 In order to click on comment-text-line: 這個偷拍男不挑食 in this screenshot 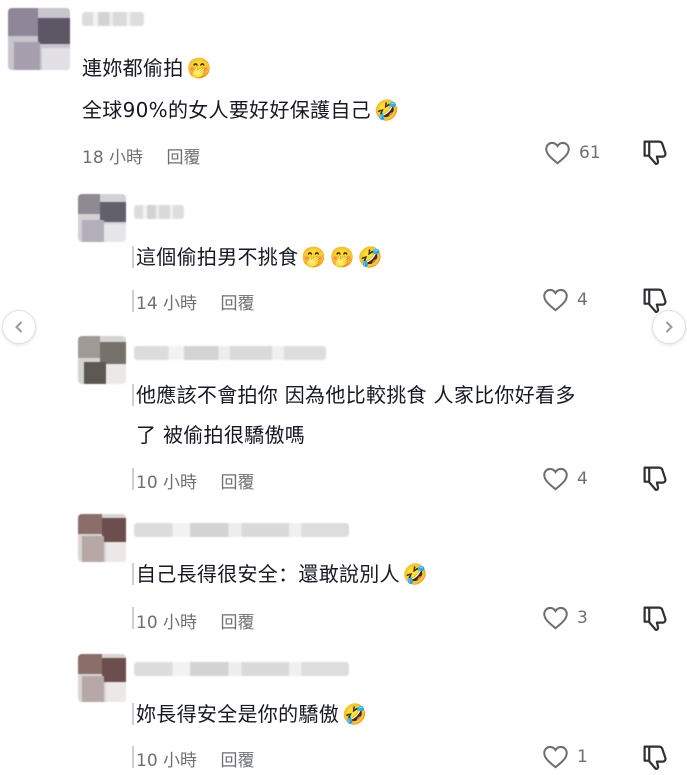, I will do `click(217, 257)`.